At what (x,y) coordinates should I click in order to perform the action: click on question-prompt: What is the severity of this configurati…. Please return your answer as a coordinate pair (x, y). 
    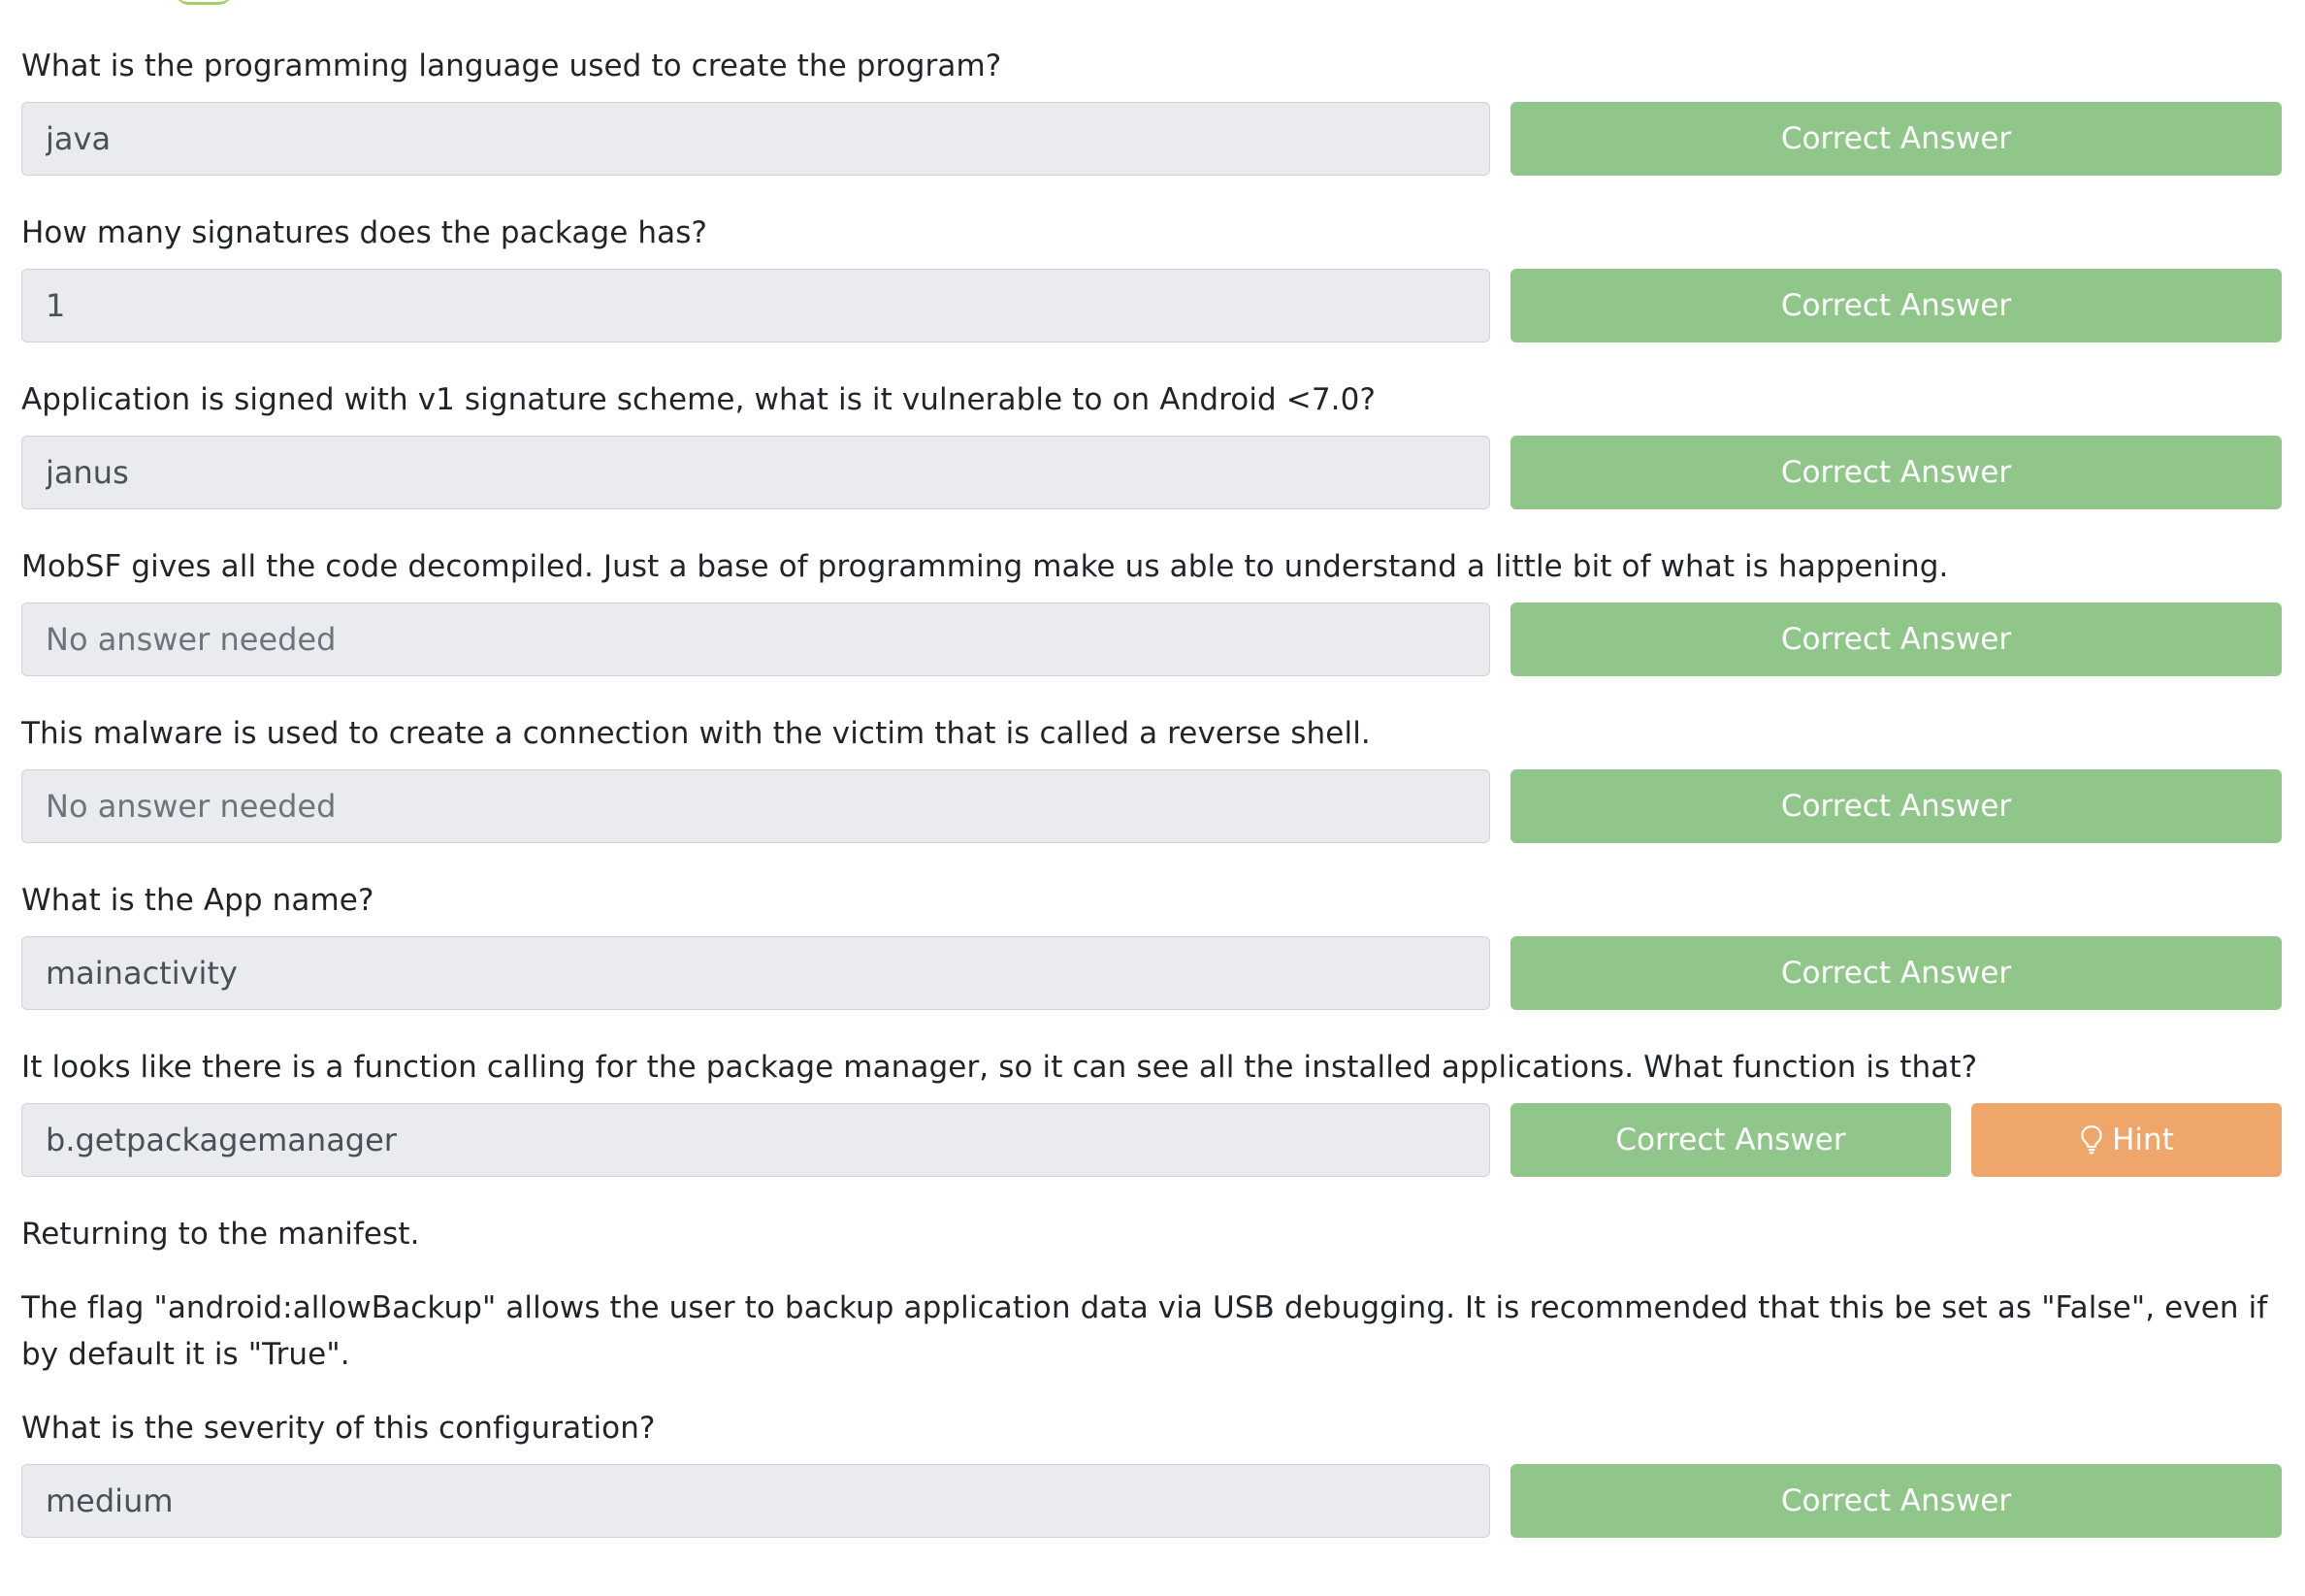
    Looking at the image, I should click on (338, 1428).